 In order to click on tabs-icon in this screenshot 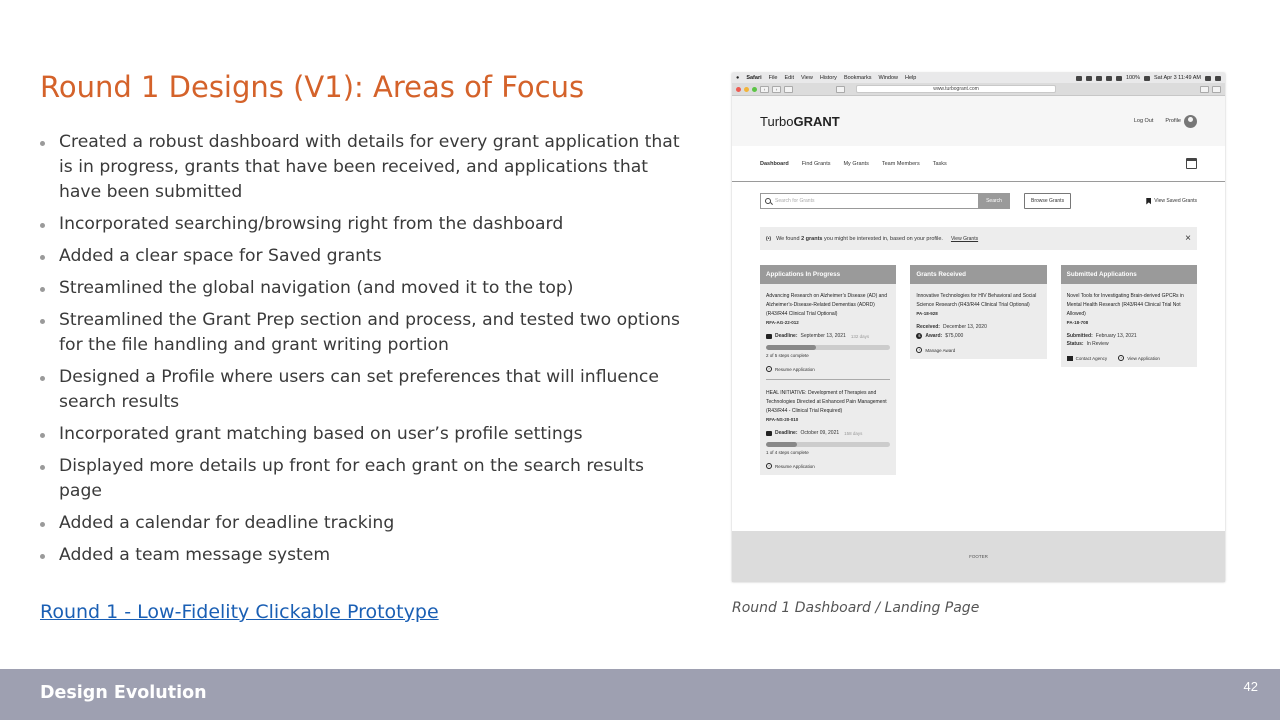, I will do `click(1216, 89)`.